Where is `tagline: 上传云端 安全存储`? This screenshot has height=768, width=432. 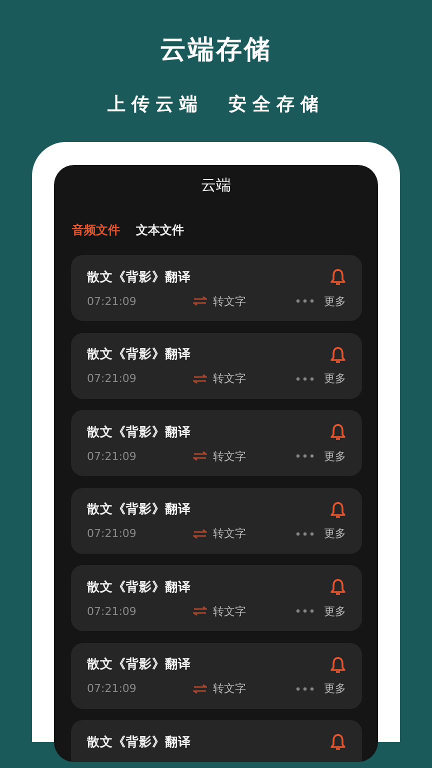
tagline: 上传云端 安全存储 is located at coordinates (216, 105).